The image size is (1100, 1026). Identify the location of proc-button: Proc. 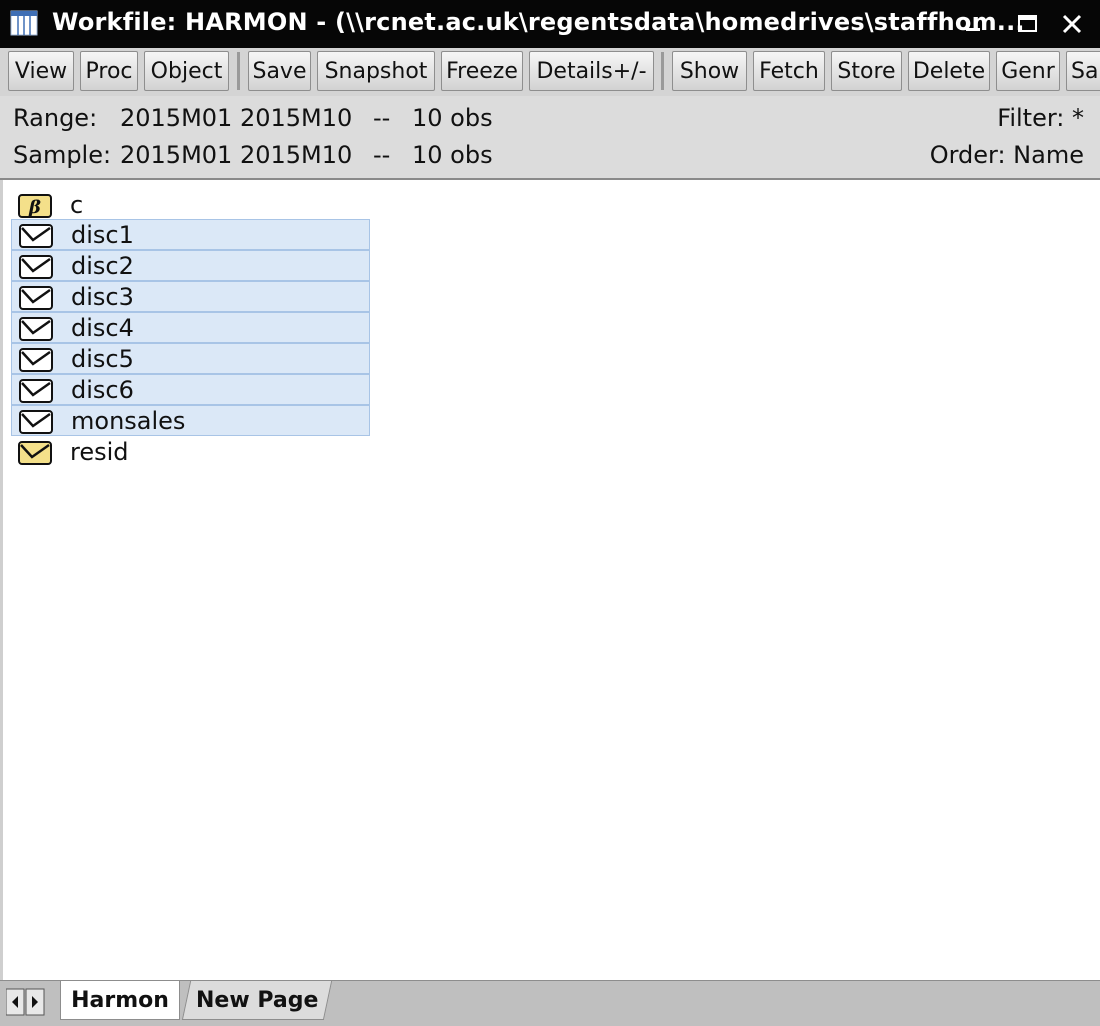
(109, 71).